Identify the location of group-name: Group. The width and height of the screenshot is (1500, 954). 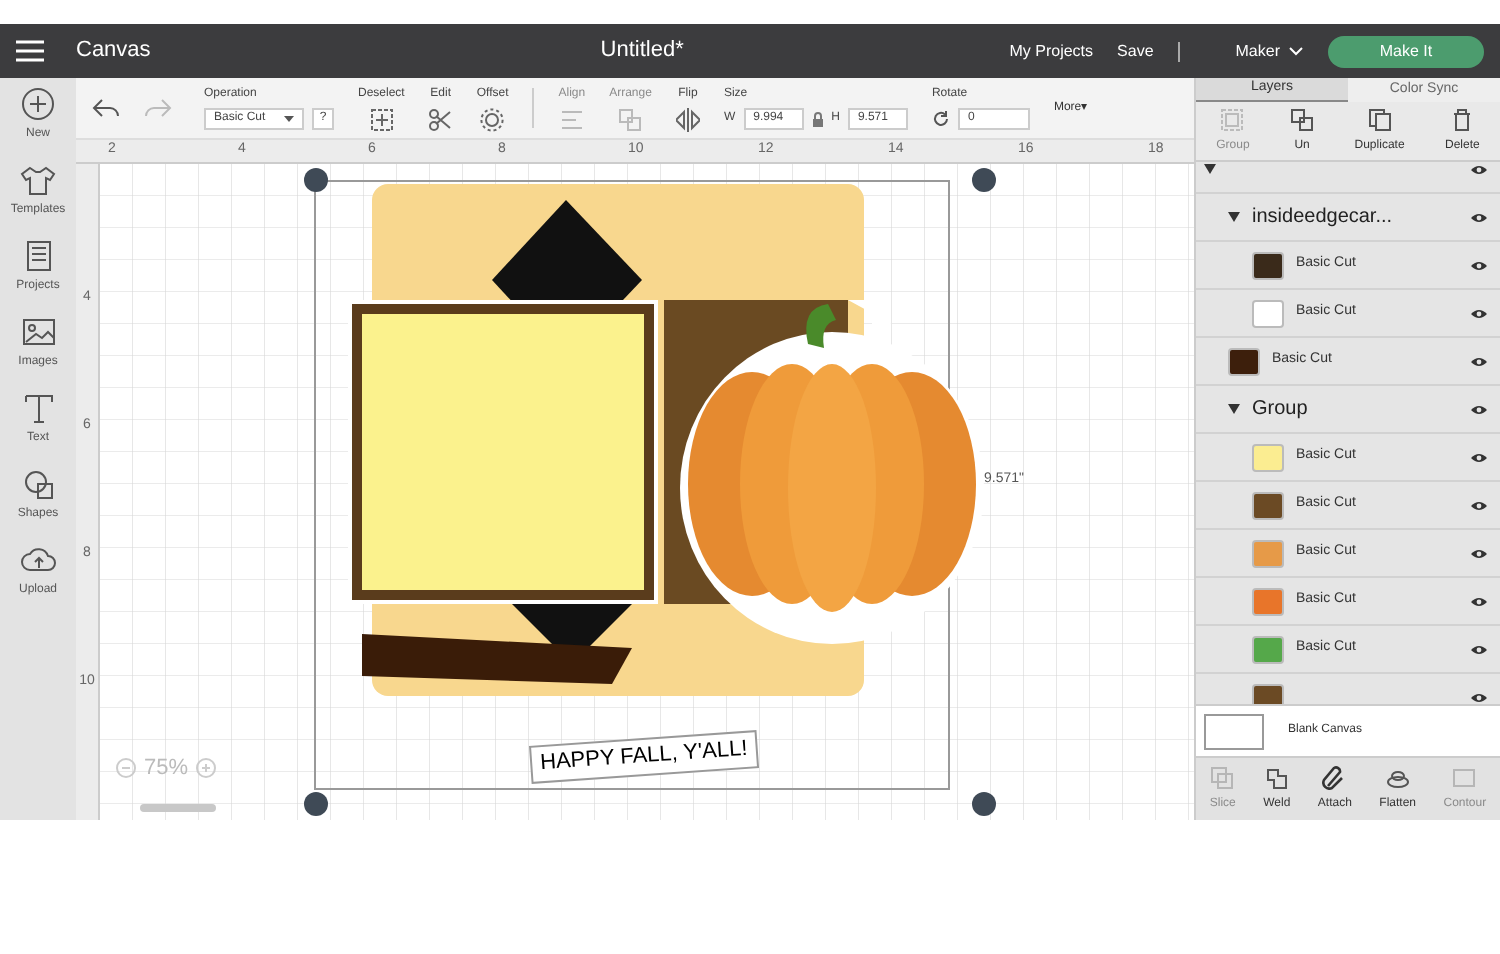
(1280, 410).